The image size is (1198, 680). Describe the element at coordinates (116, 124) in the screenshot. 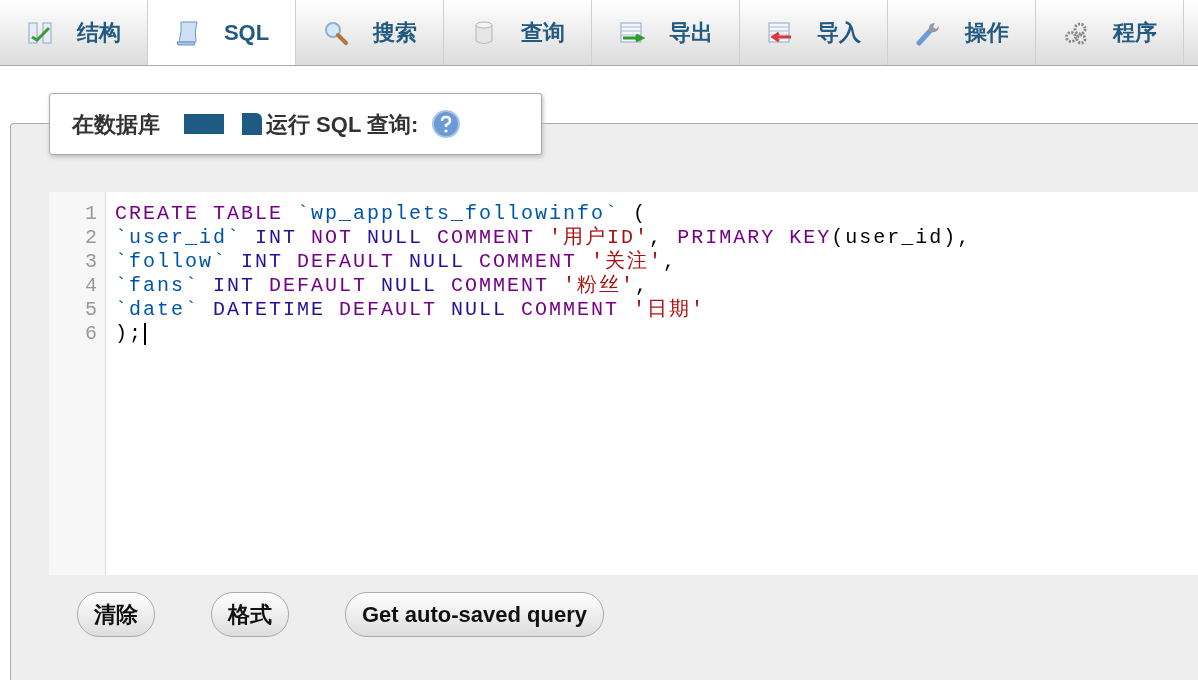

I see `legend-text: 在数据库` at that location.